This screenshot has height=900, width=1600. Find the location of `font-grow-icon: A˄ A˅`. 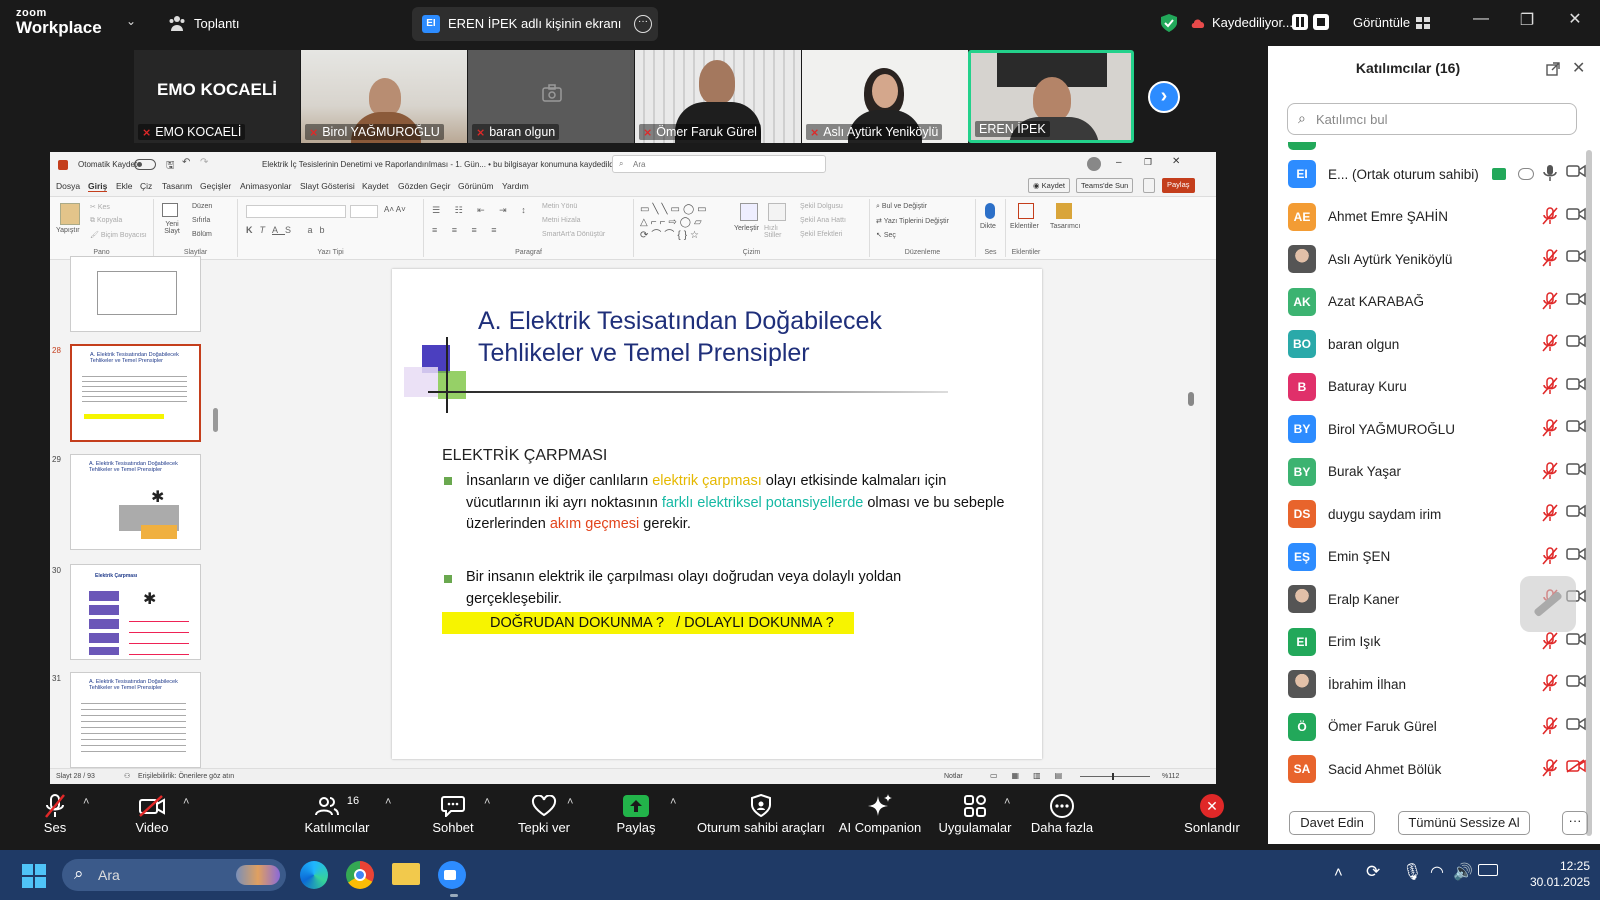

font-grow-icon: A˄ A˅ is located at coordinates (395, 209).